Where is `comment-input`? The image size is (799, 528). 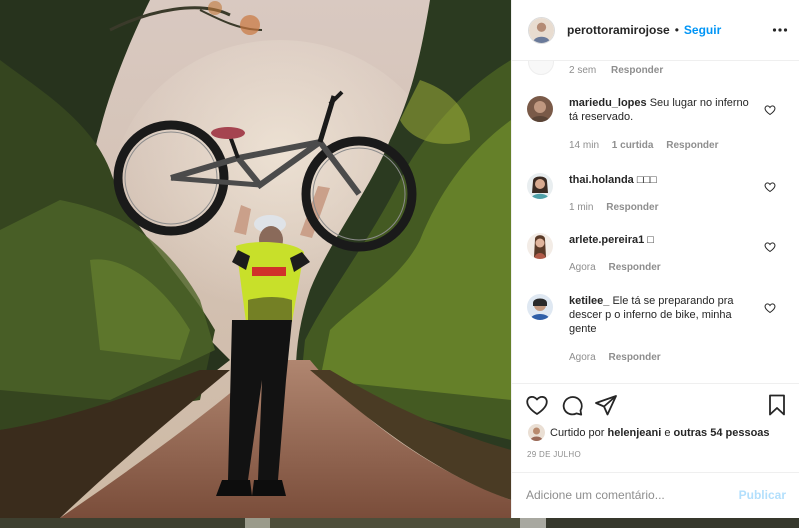
comment-input is located at coordinates (626, 495).